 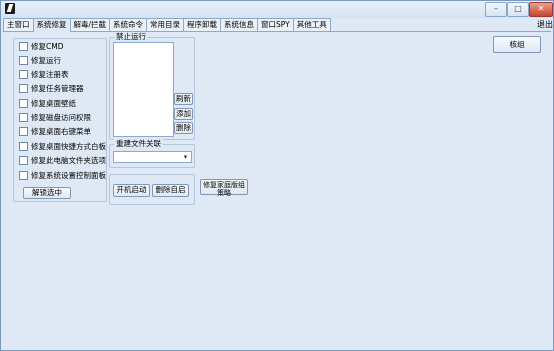 I want to click on title-bar: – □ ✕, so click(x=277, y=9).